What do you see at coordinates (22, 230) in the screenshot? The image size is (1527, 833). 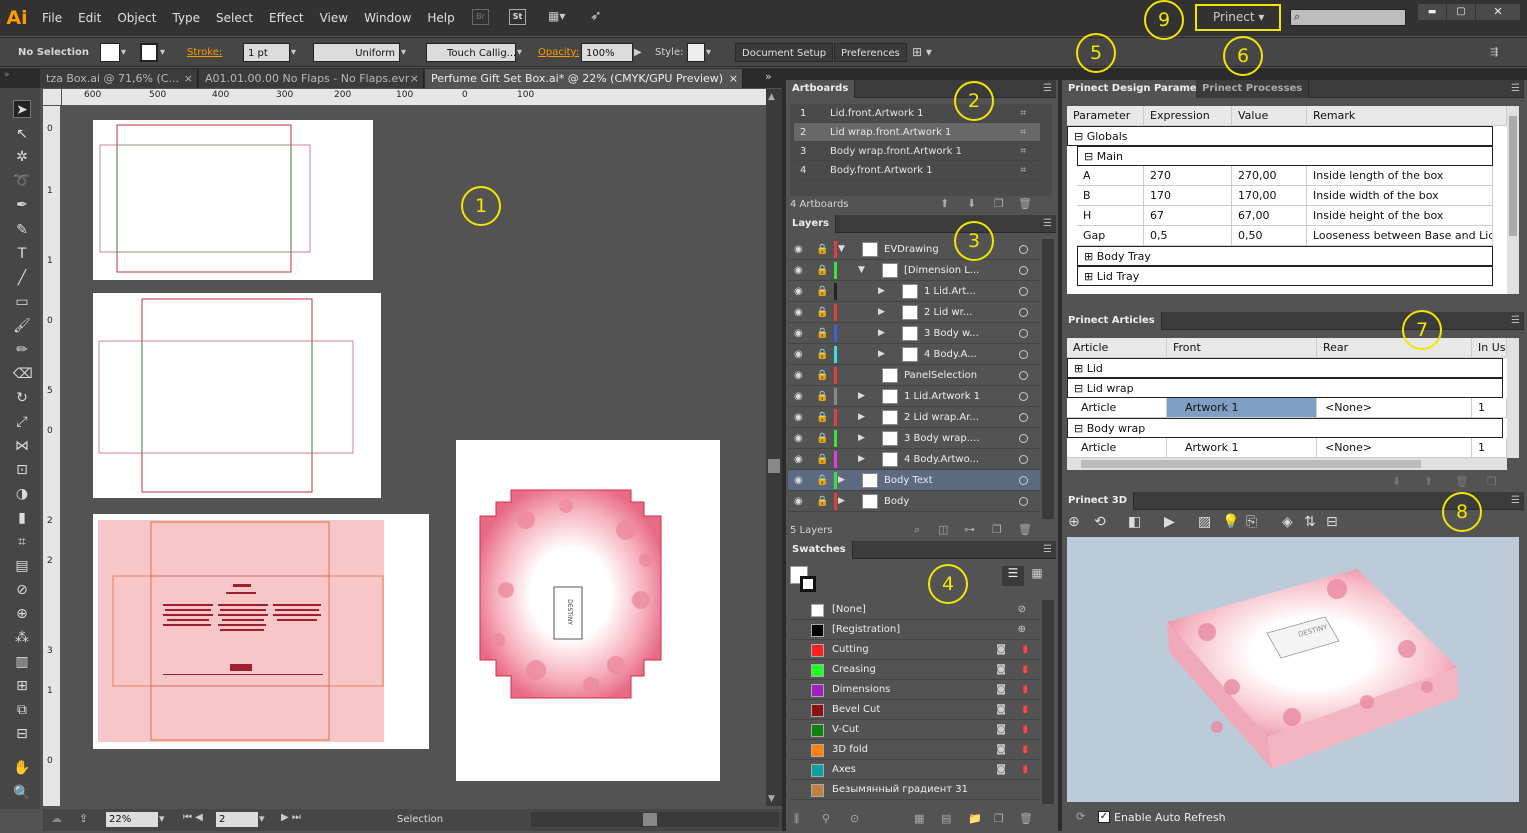 I see `curvature-tool-icon: ✎` at bounding box center [22, 230].